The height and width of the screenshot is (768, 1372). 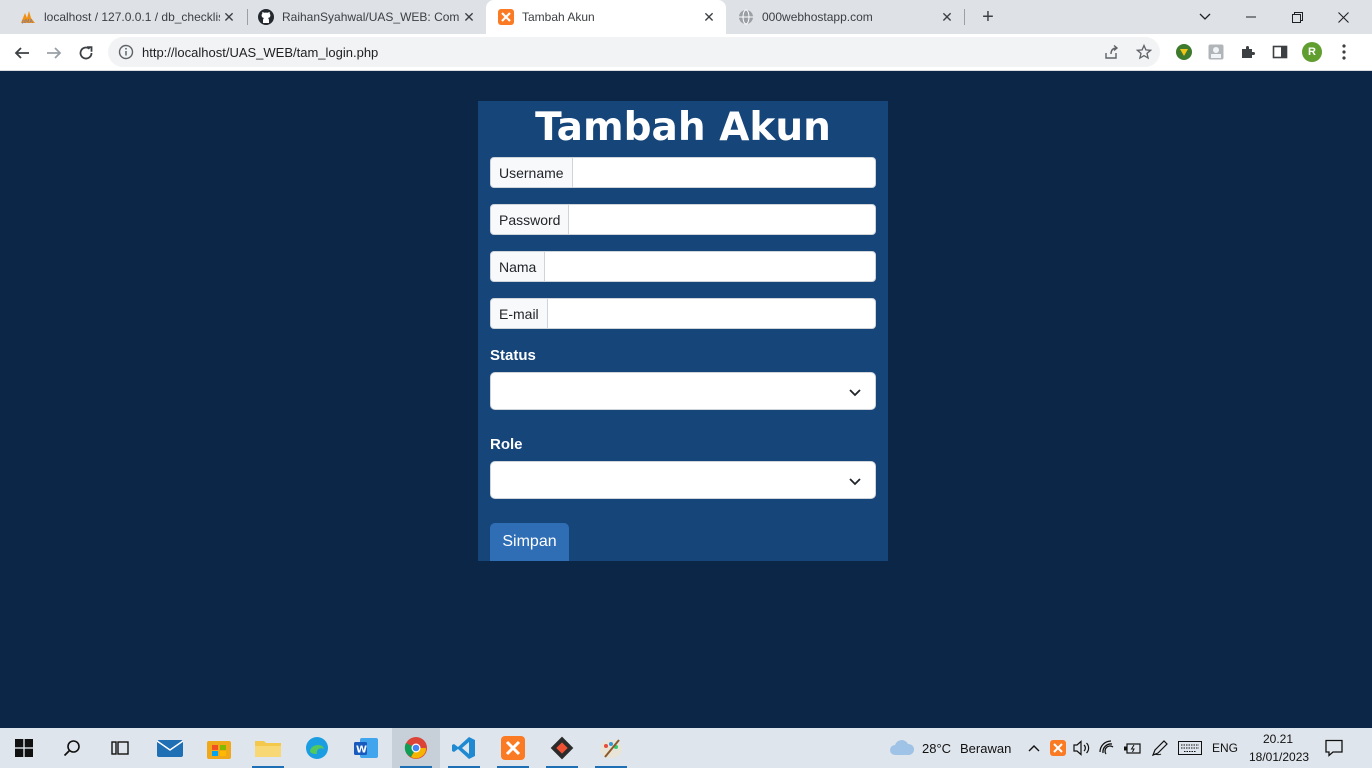 What do you see at coordinates (817, 17) in the screenshot?
I see `tab-title: 000webhostapp.com` at bounding box center [817, 17].